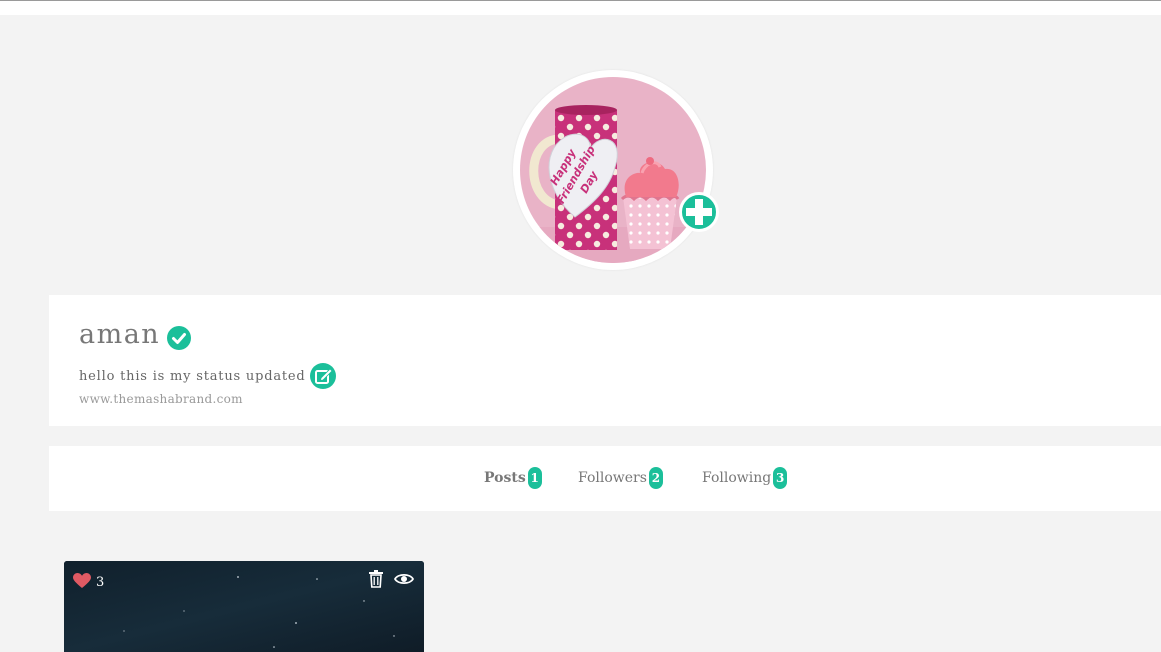 The width and height of the screenshot is (1161, 652). Describe the element at coordinates (391, 579) in the screenshot. I see `post-actions` at that location.